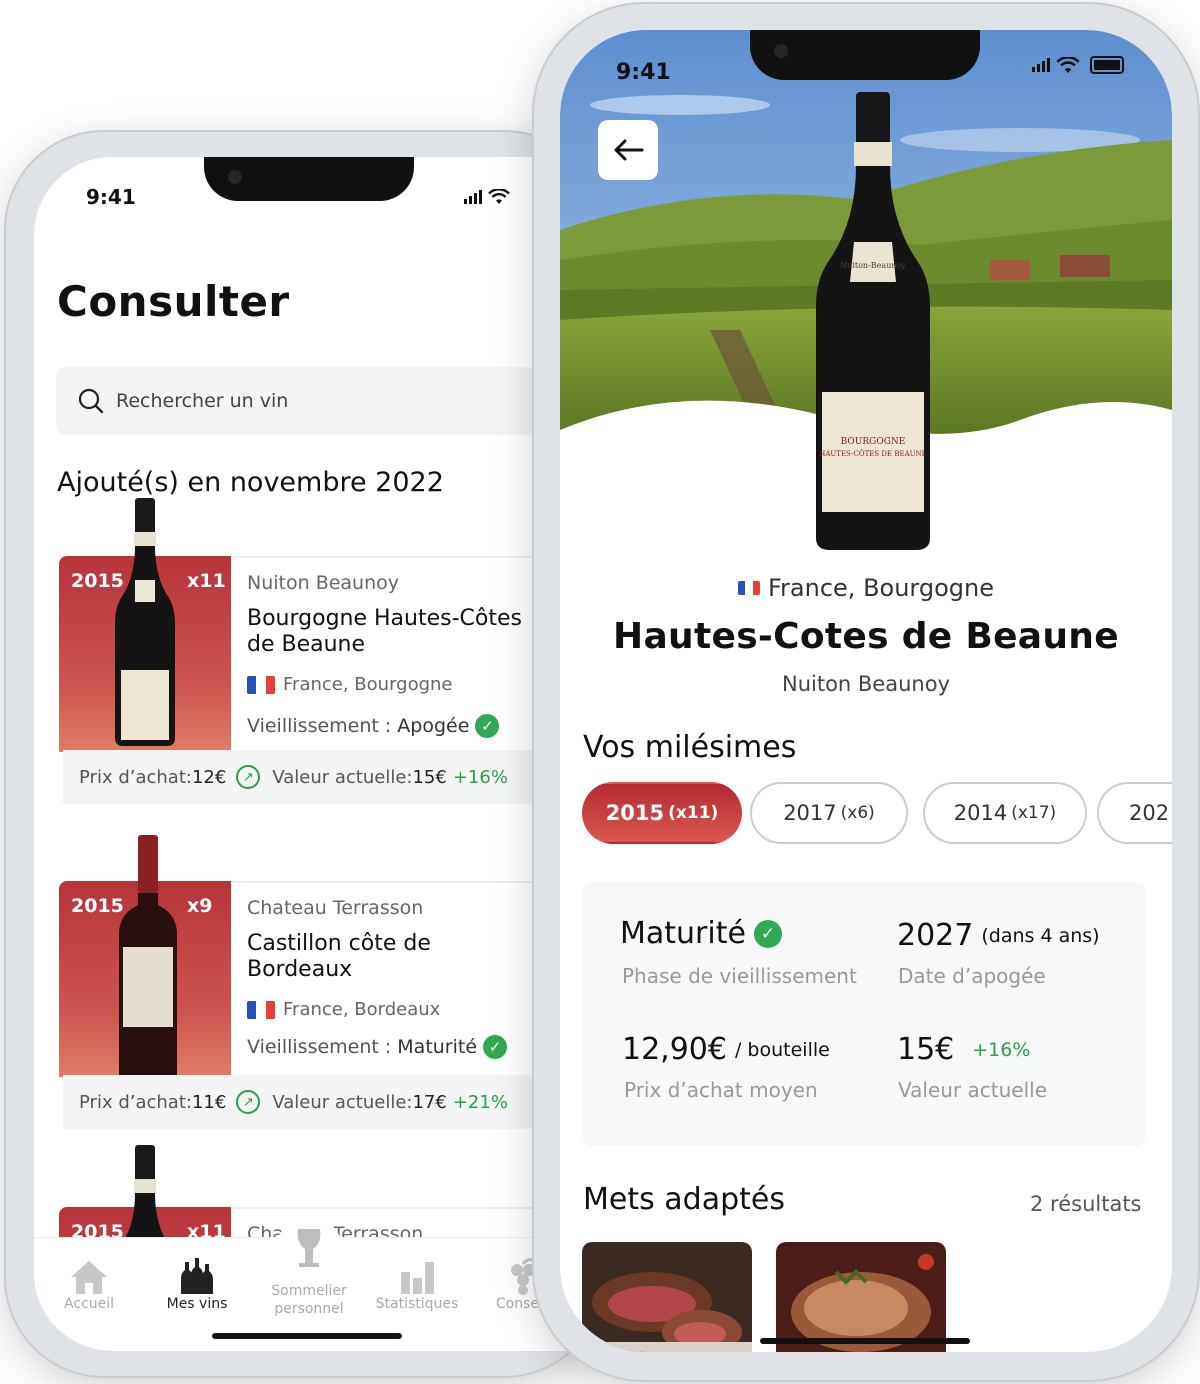 The image size is (1200, 1384). I want to click on bottle-count: x9, so click(200, 906).